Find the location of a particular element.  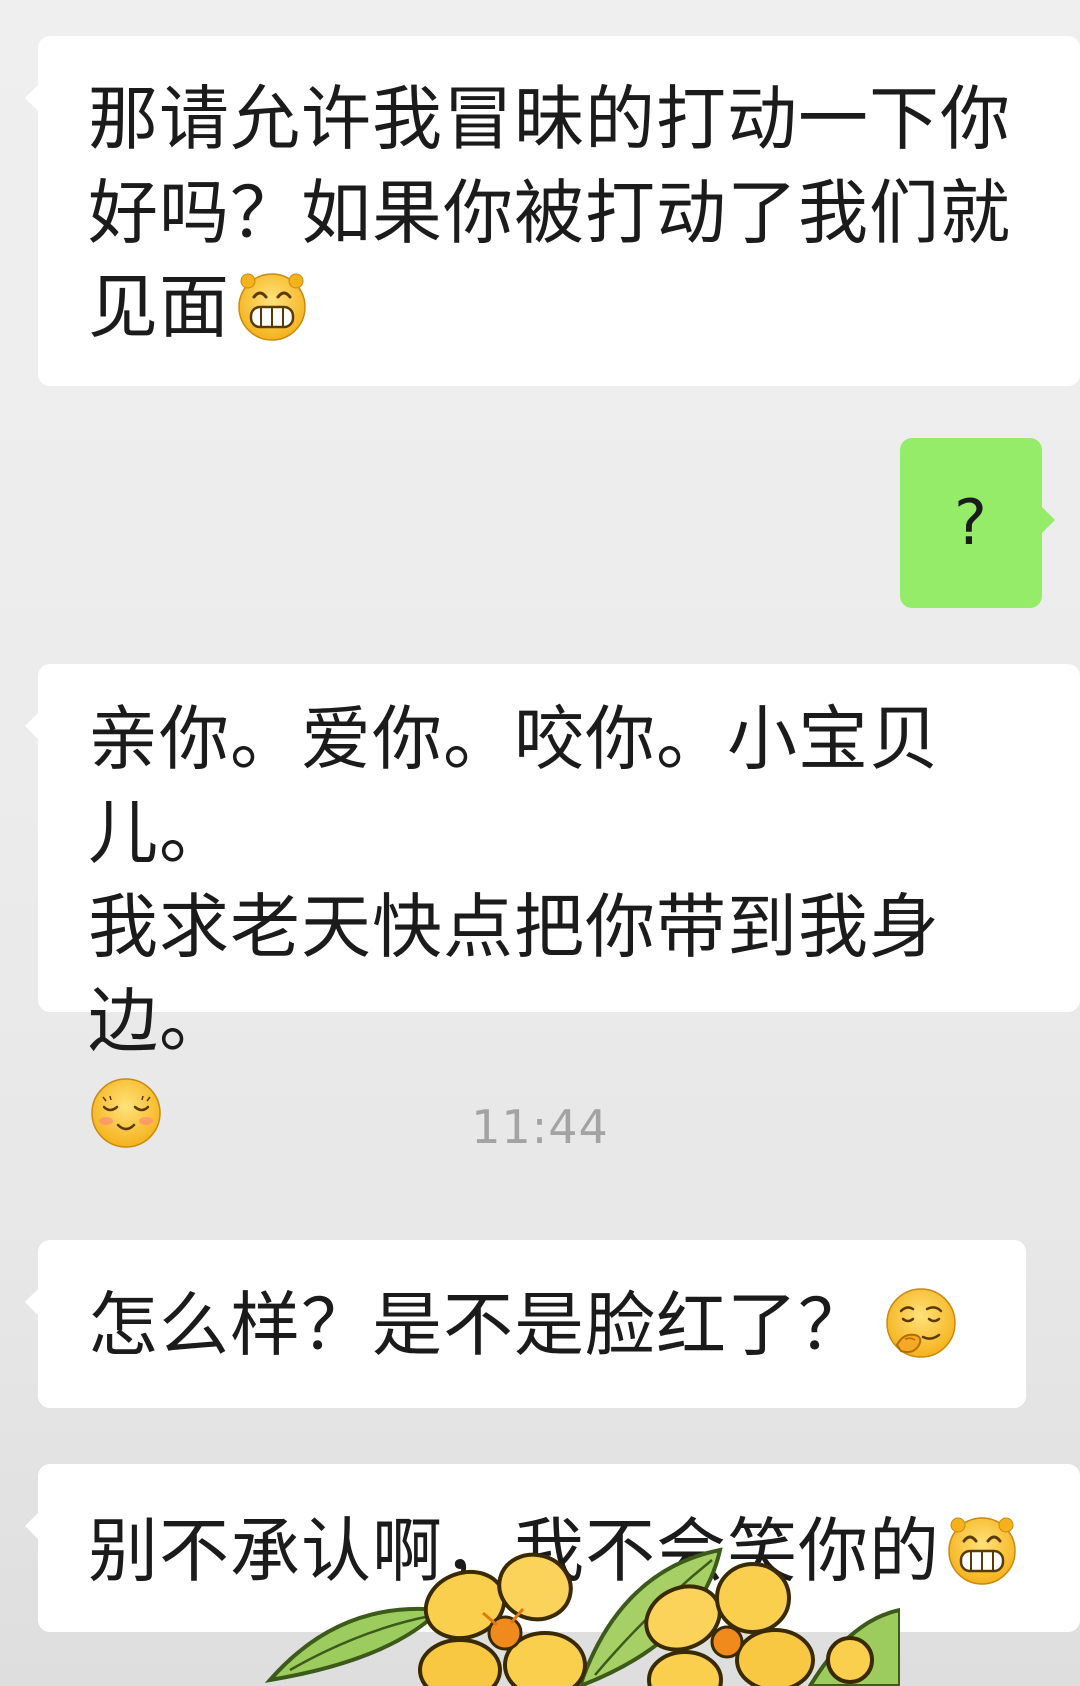

osmanthus-flower-sticker is located at coordinates (575, 1608).